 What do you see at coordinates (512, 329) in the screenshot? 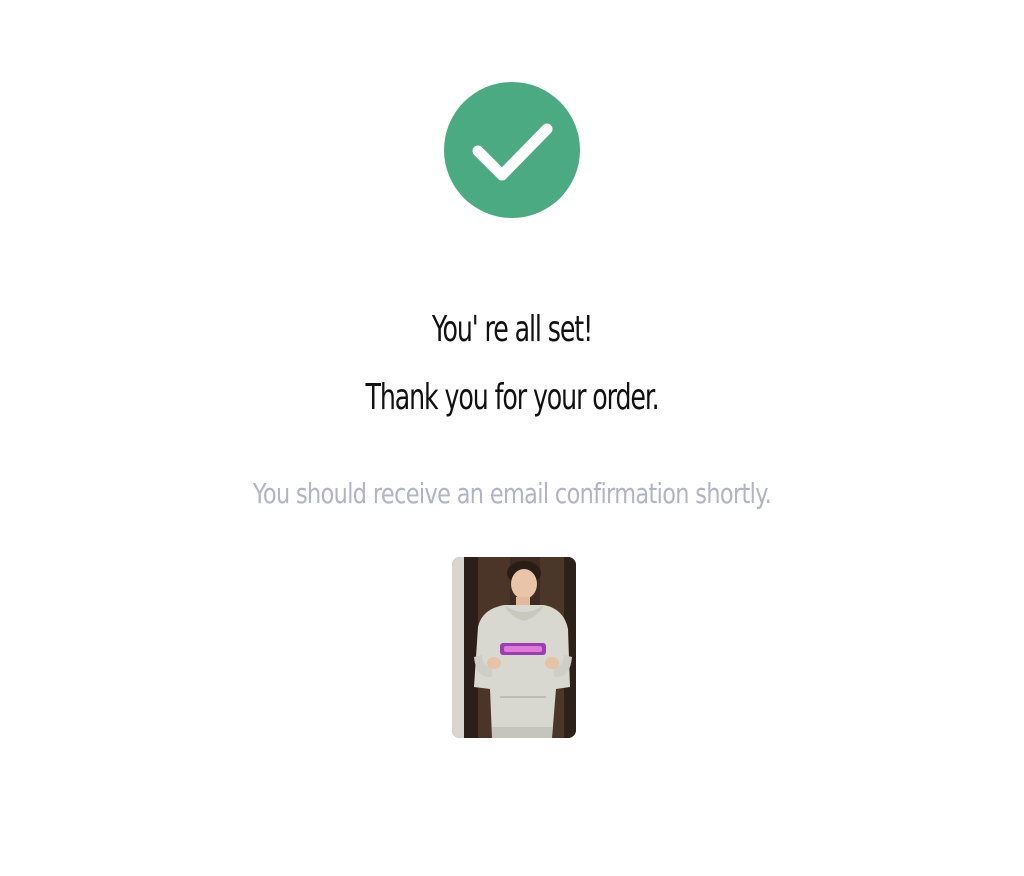
I see `confirmation-title: You' re all set!` at bounding box center [512, 329].